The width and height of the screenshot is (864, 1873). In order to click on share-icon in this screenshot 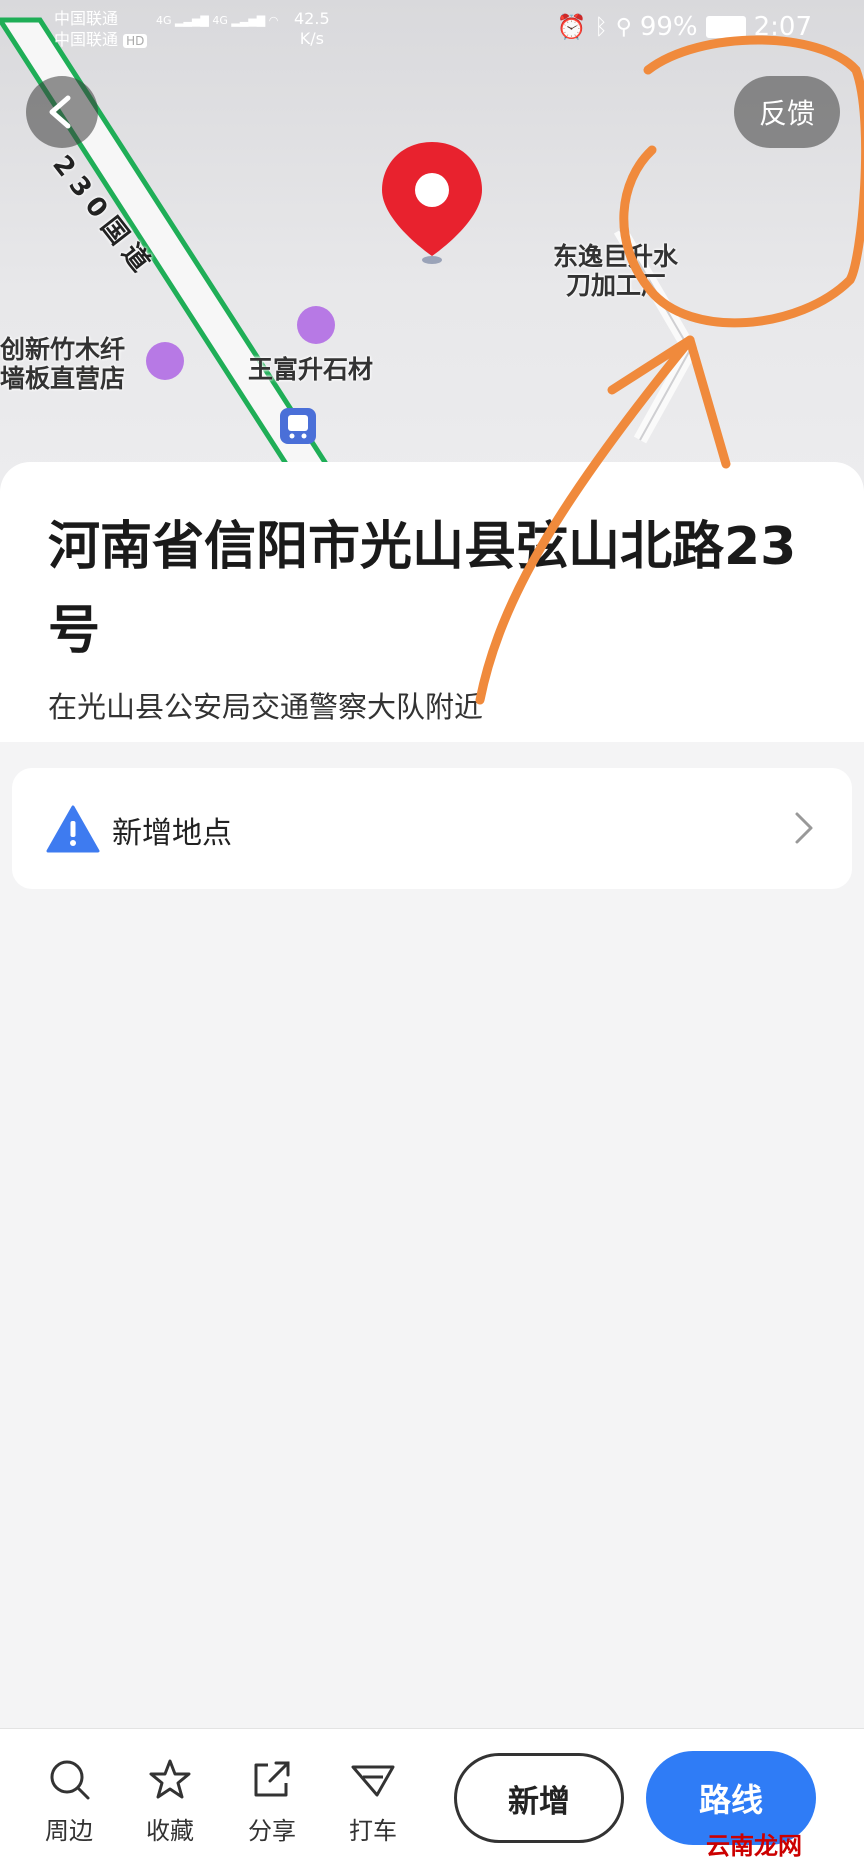, I will do `click(272, 1779)`.